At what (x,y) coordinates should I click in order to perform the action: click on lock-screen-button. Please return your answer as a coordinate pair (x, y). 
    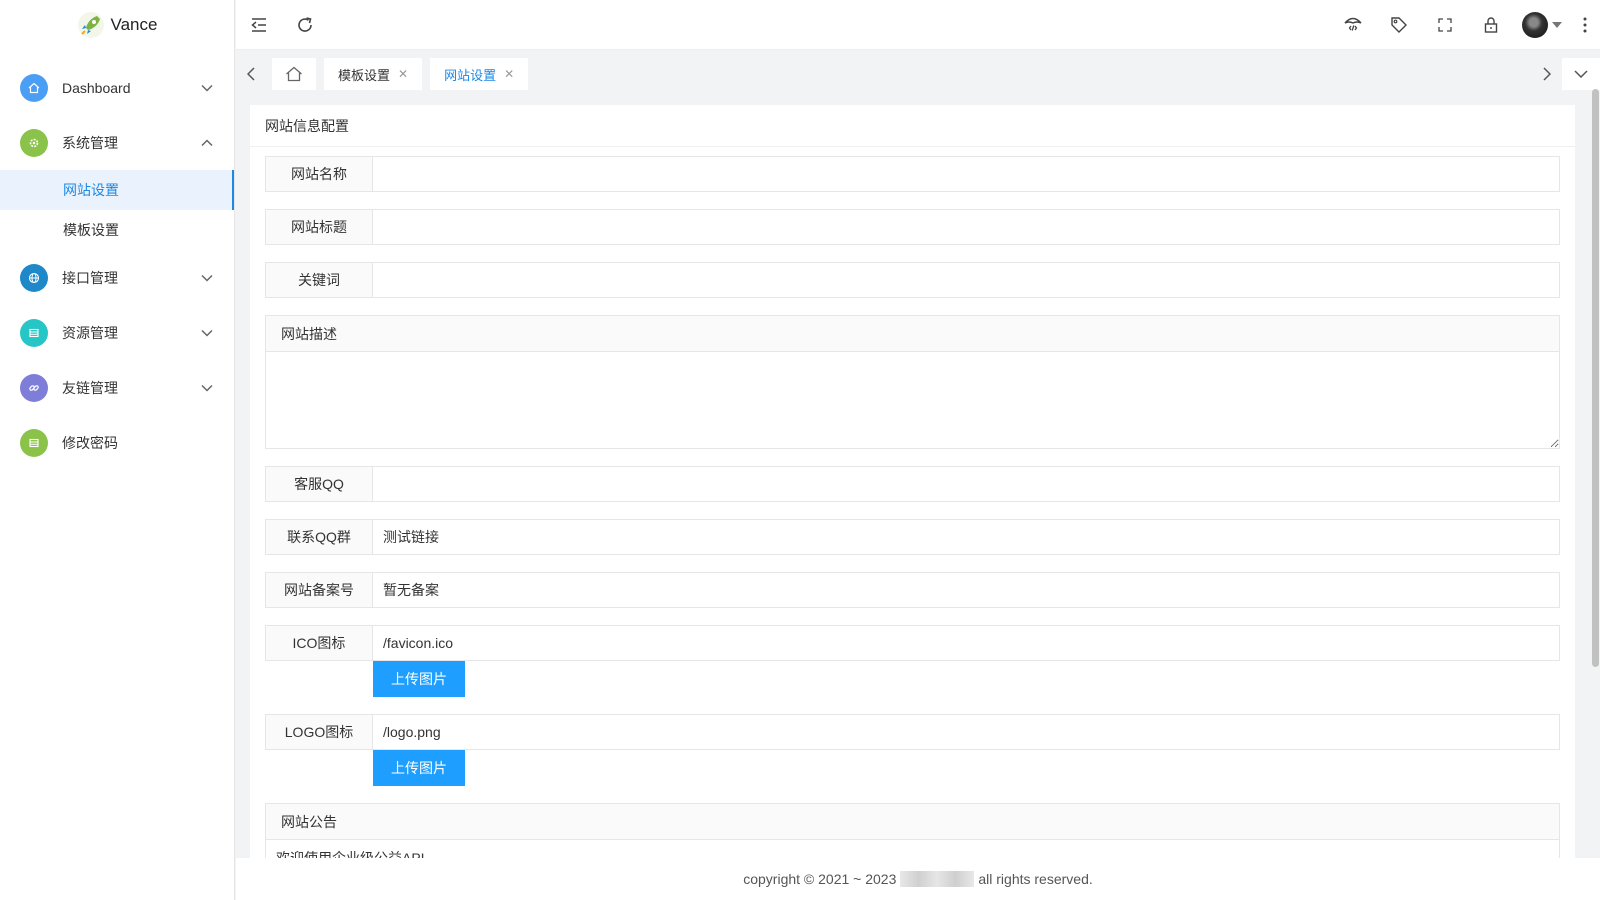
    Looking at the image, I should click on (1491, 25).